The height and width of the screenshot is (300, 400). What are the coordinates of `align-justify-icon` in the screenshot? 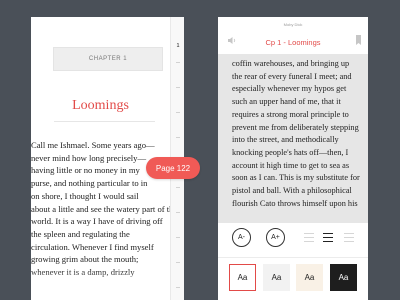 It's located at (328, 237).